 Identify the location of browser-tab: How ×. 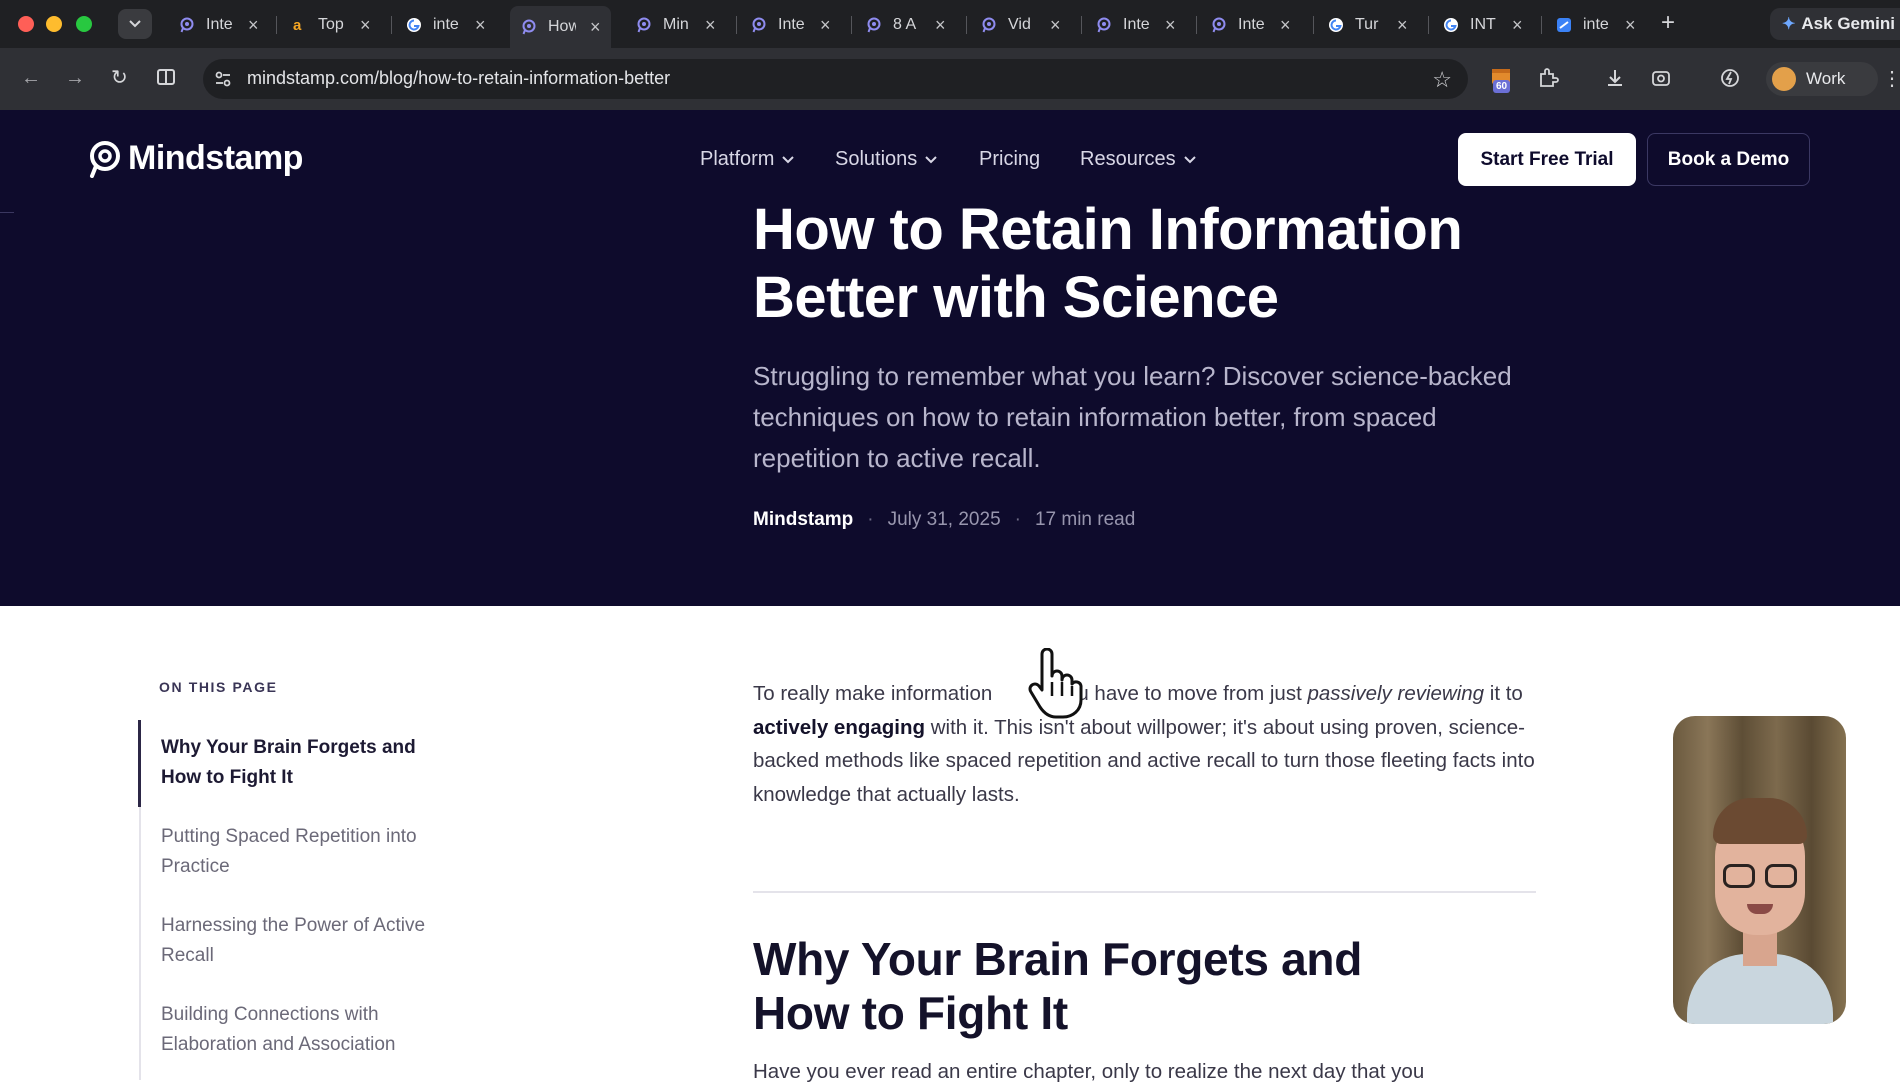
(560, 27).